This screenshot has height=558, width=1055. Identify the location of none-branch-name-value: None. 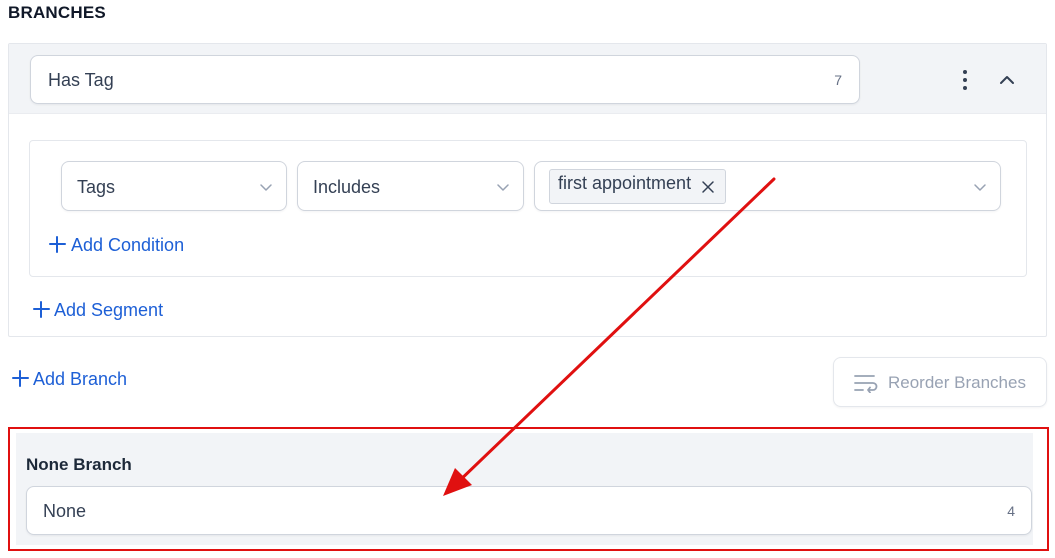
(65, 511).